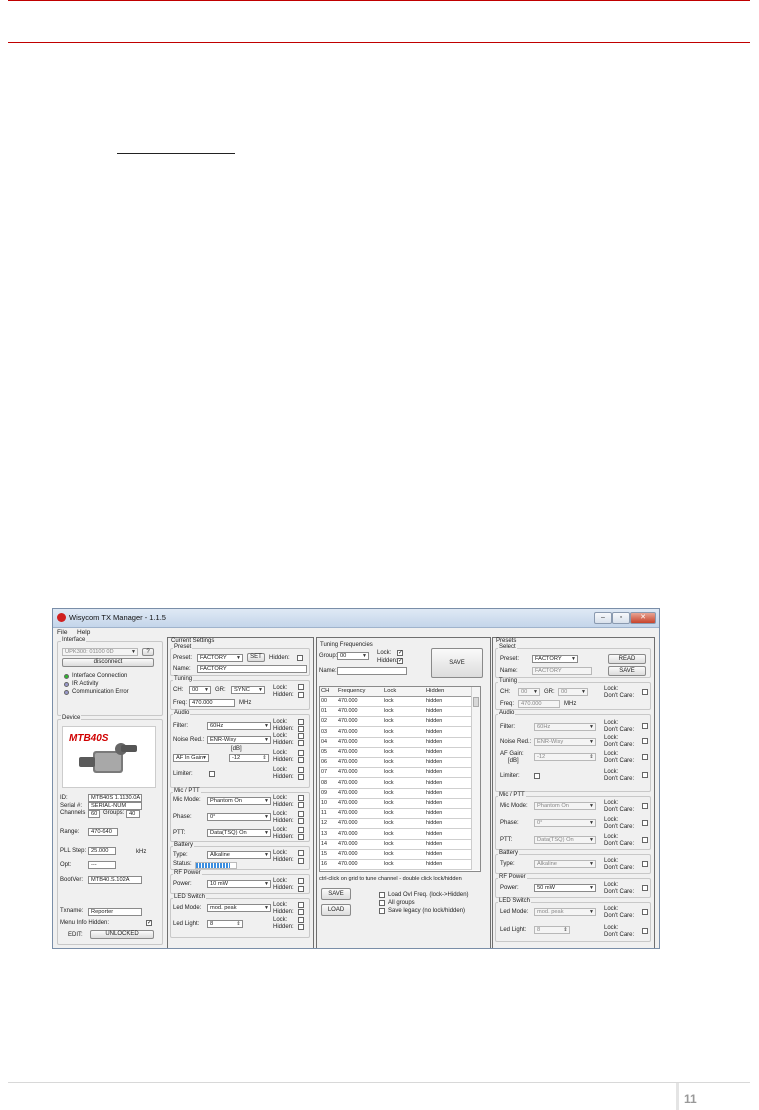 The width and height of the screenshot is (759, 1110). What do you see at coordinates (301, 881) in the screenshot?
I see `rf-lock-checkbox` at bounding box center [301, 881].